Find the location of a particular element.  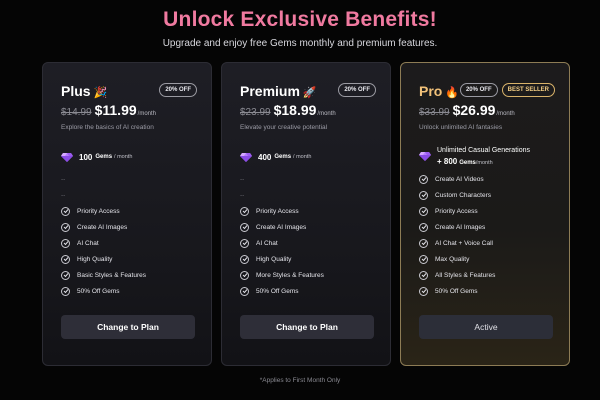

plan-description: Unlock unlimited AI fantasies is located at coordinates (461, 127).